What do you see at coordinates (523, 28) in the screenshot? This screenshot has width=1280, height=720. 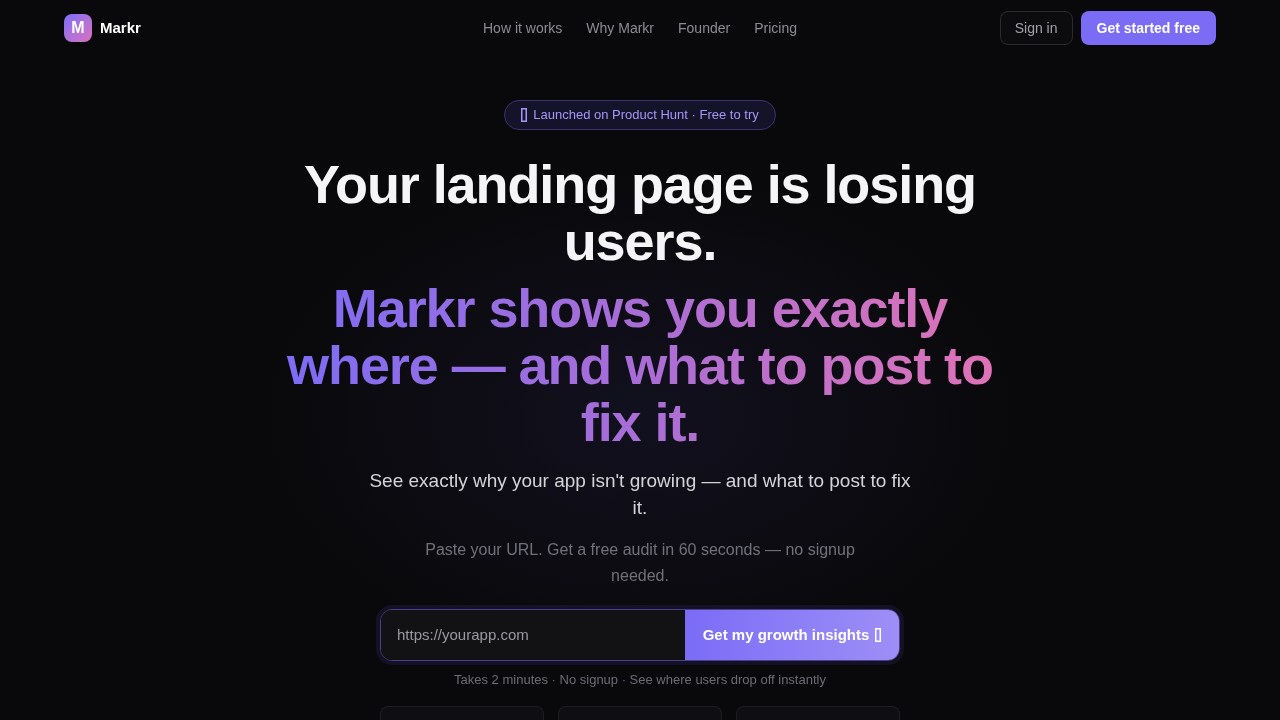 I see `nav-link: How it works` at bounding box center [523, 28].